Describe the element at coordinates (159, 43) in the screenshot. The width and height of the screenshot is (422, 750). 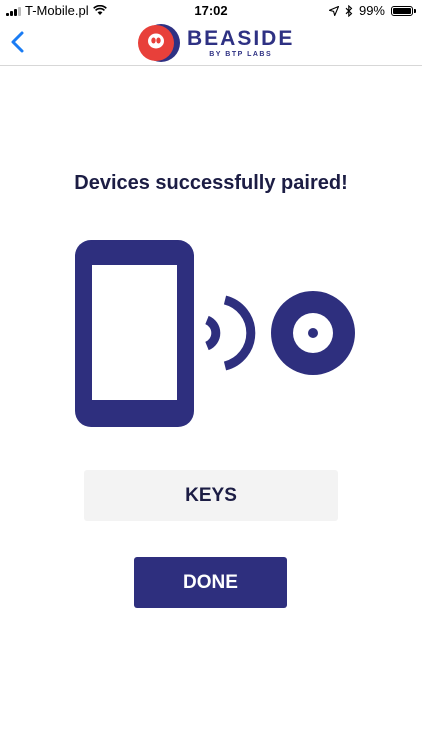
I see `beaside-logo-icon` at that location.